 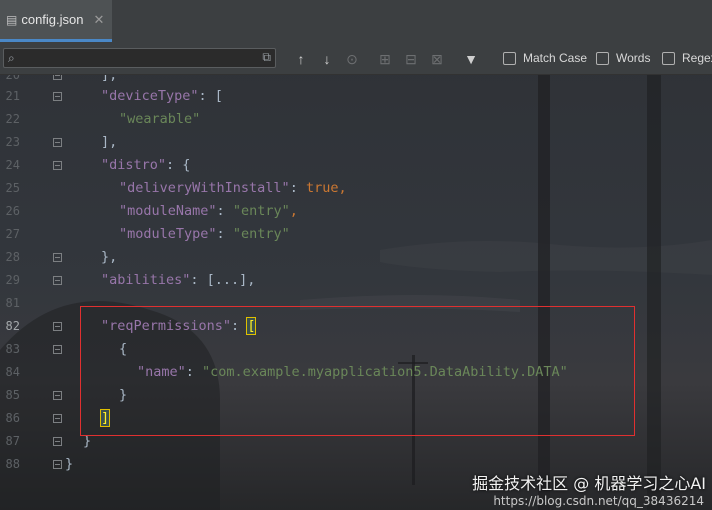 What do you see at coordinates (162, 96) in the screenshot?
I see `code-line: "deviceType": [` at bounding box center [162, 96].